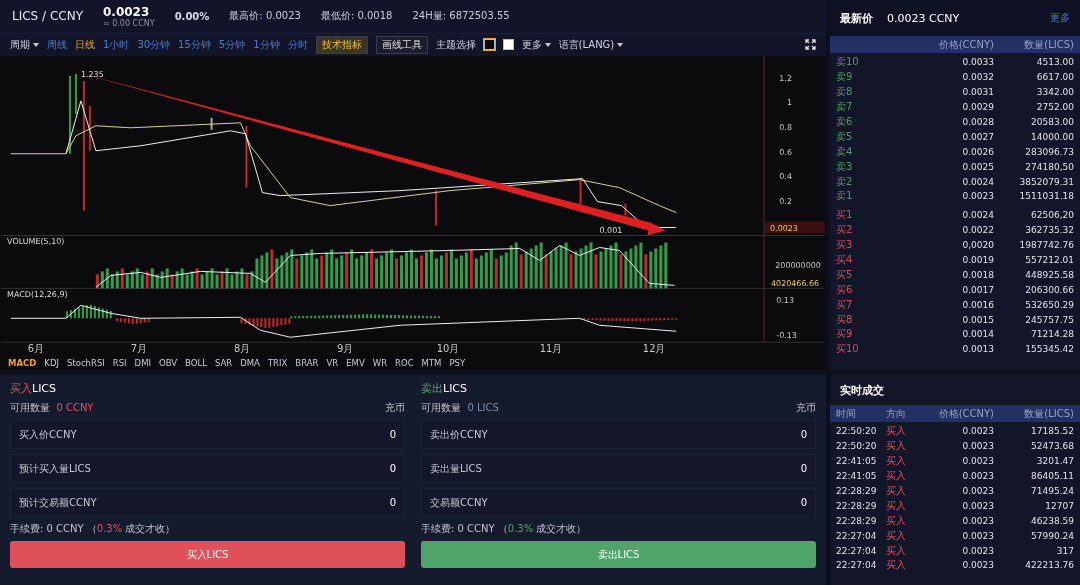 The width and height of the screenshot is (1080, 585). What do you see at coordinates (51, 362) in the screenshot?
I see `indicator-tab: KDJ` at bounding box center [51, 362].